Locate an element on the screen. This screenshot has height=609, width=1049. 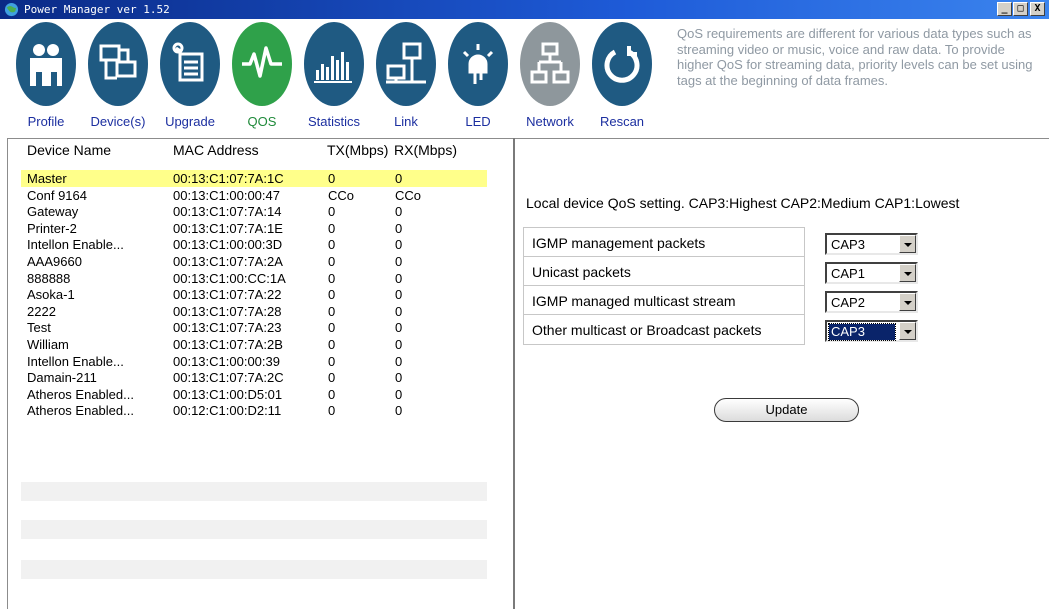
qos-pulse-icon is located at coordinates (262, 64).